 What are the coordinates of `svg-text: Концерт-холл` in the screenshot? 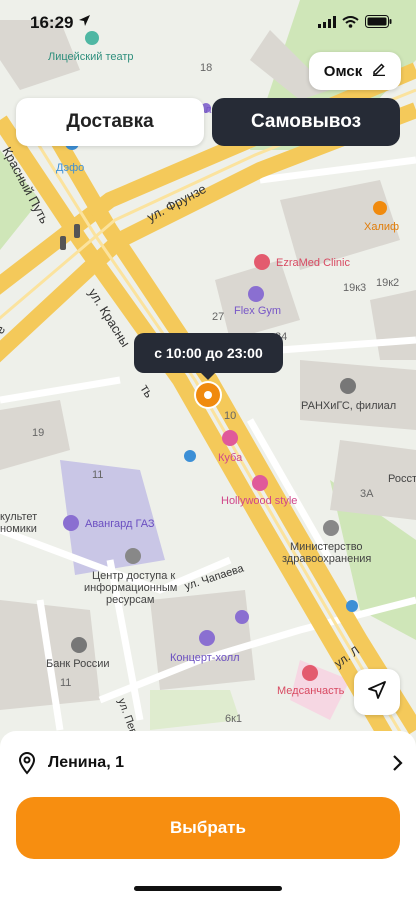 It's located at (205, 658).